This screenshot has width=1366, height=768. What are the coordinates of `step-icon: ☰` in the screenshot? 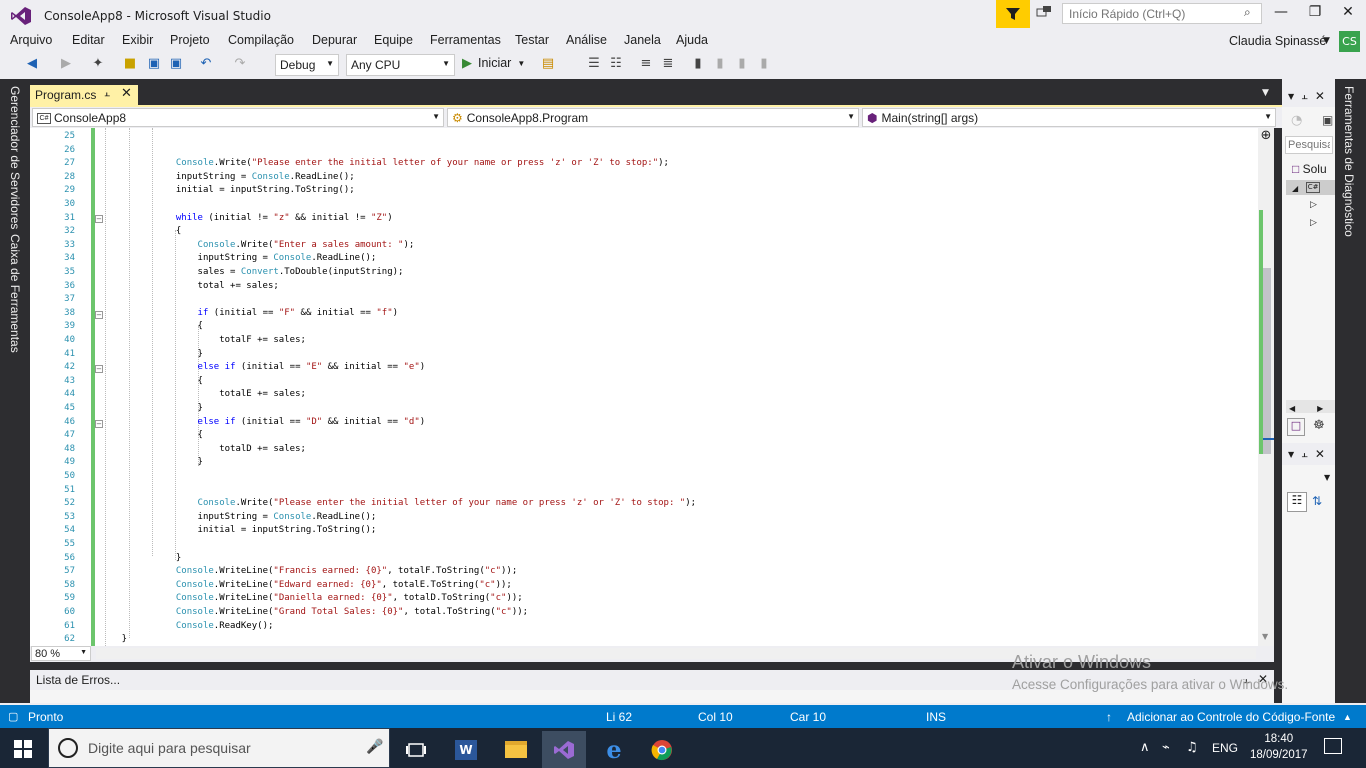 It's located at (594, 64).